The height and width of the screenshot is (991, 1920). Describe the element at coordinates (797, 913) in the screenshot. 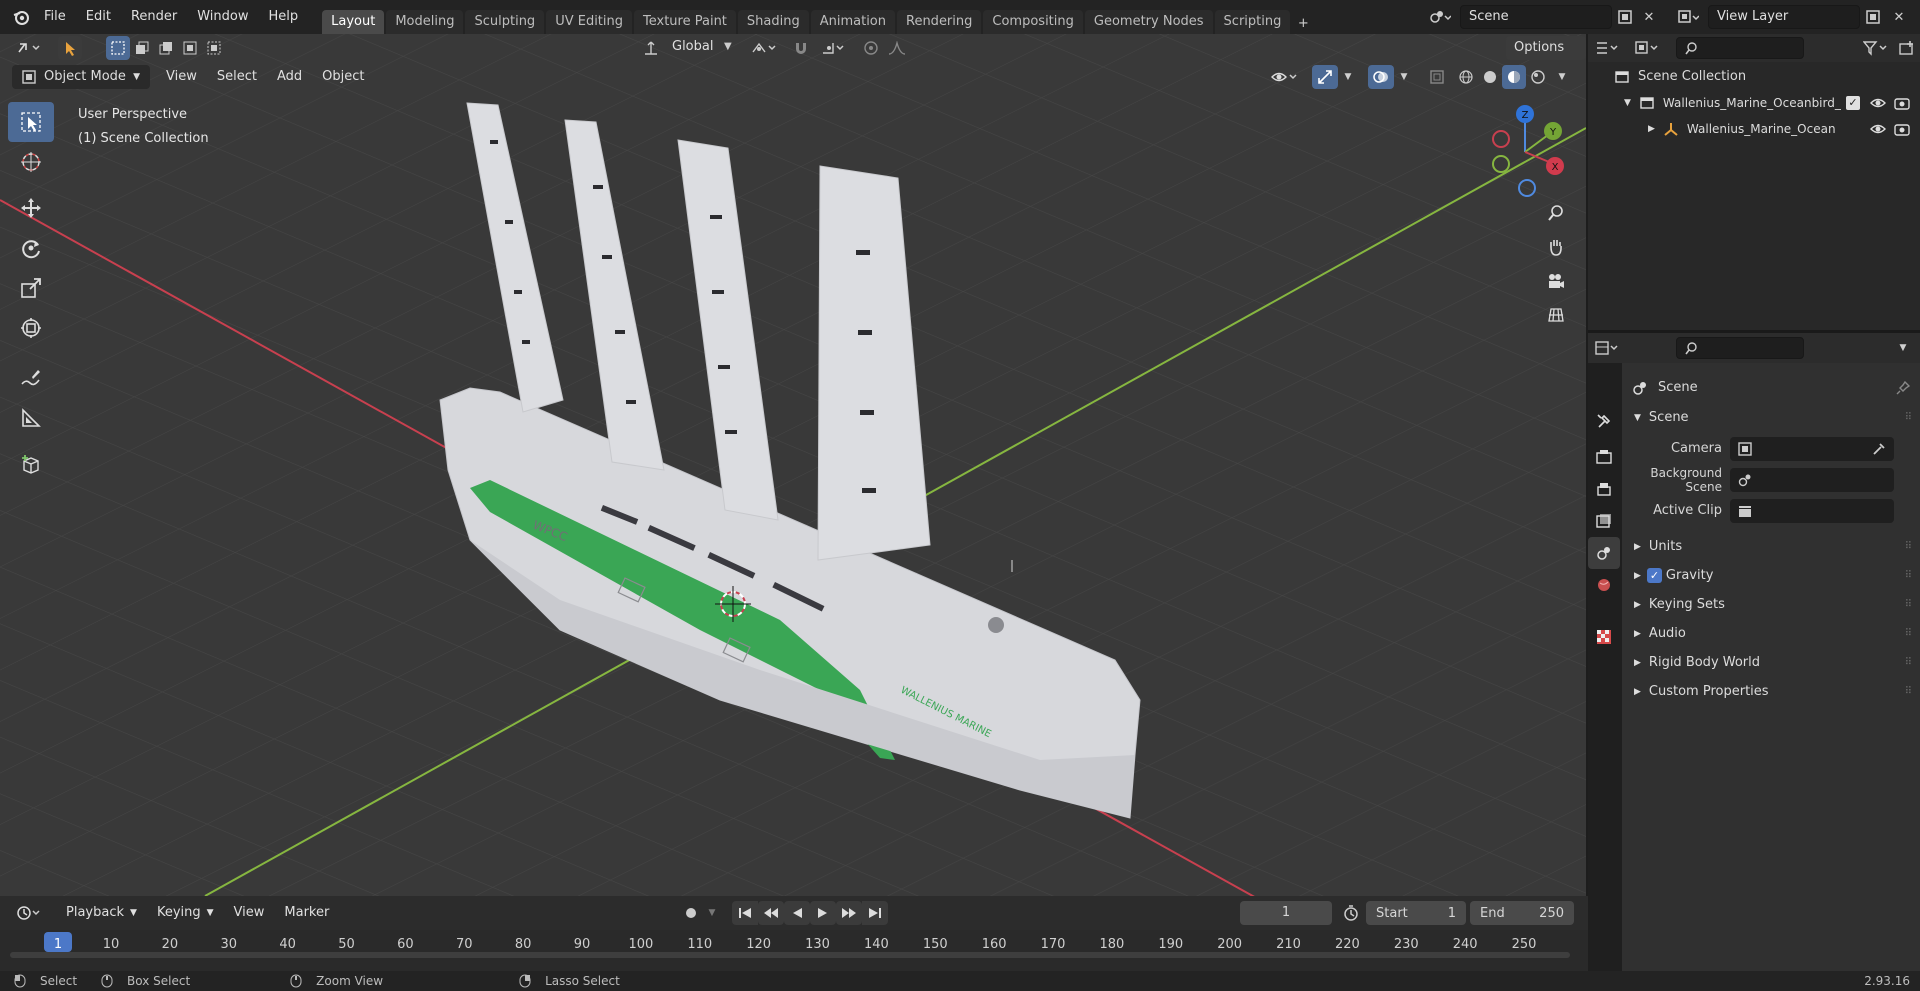

I see `play-reverse-icon` at that location.